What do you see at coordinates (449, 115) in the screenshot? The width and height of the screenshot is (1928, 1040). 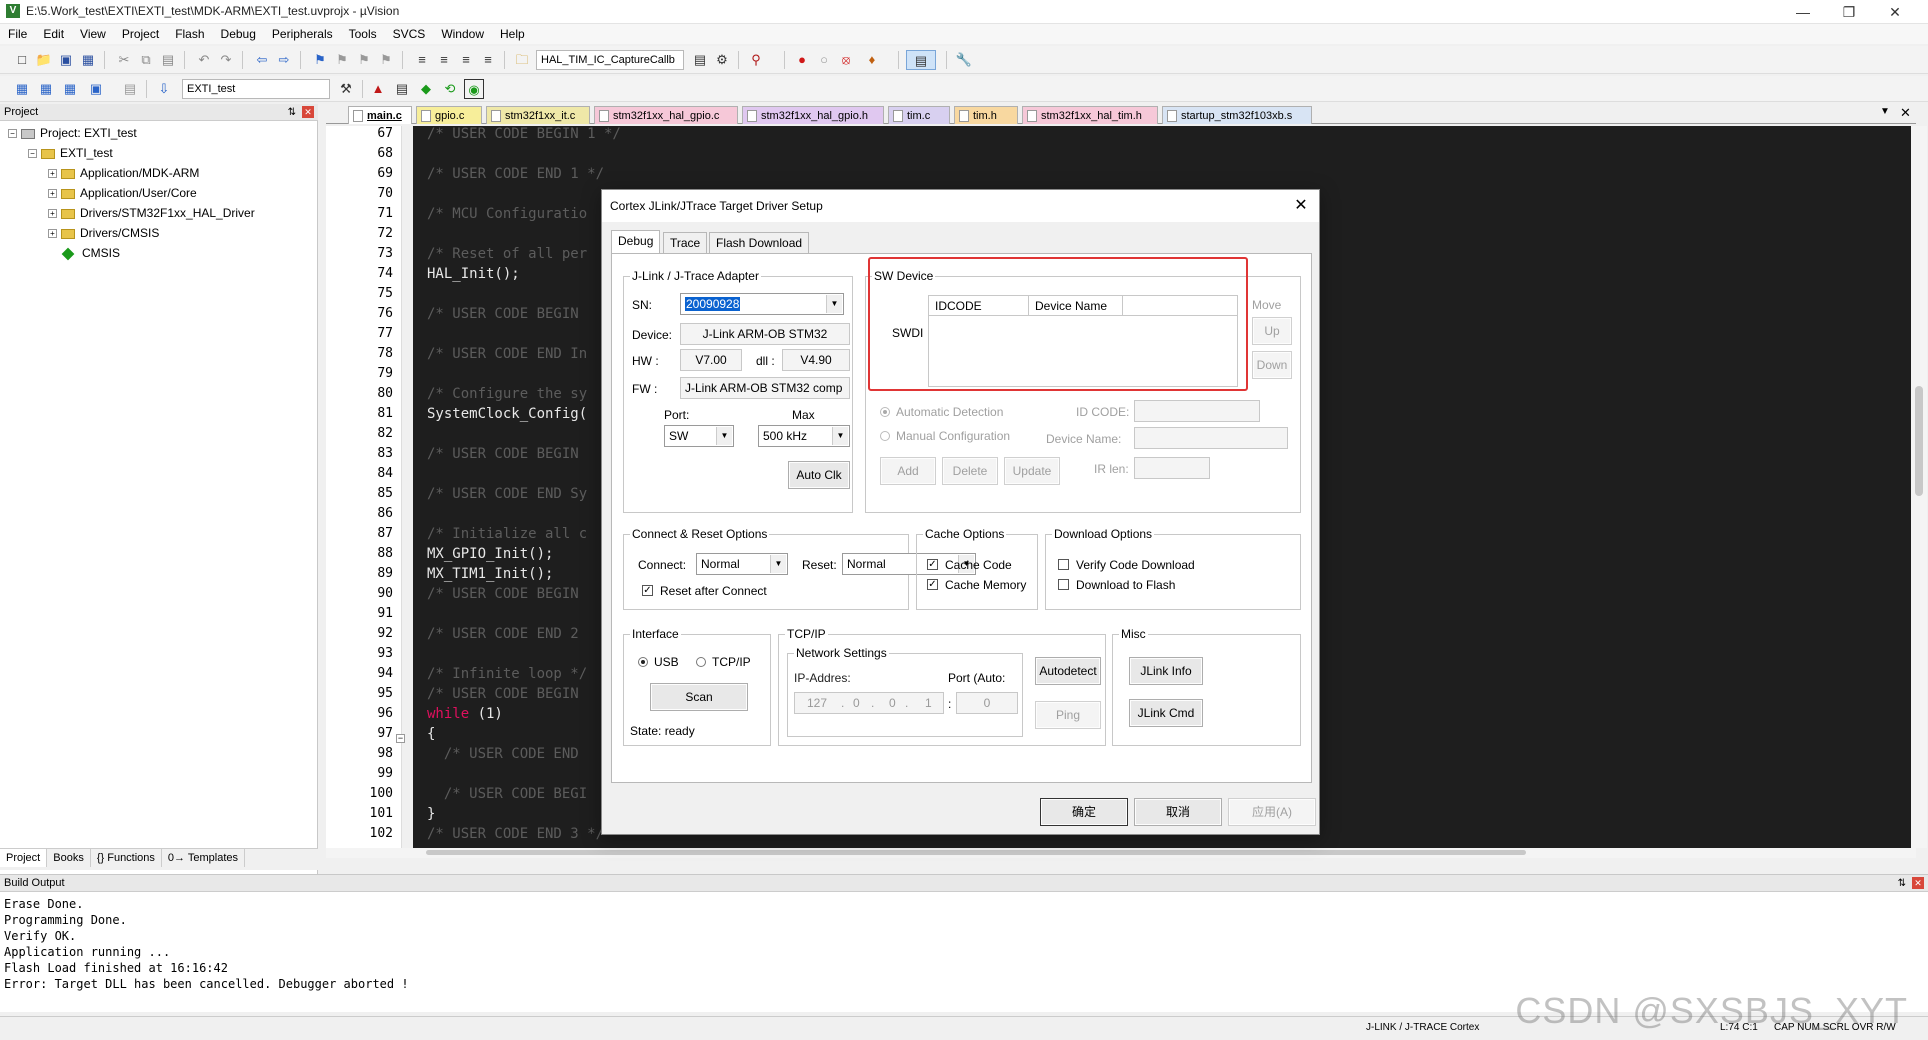 I see `file-tab-gpio-c: gpio.c` at bounding box center [449, 115].